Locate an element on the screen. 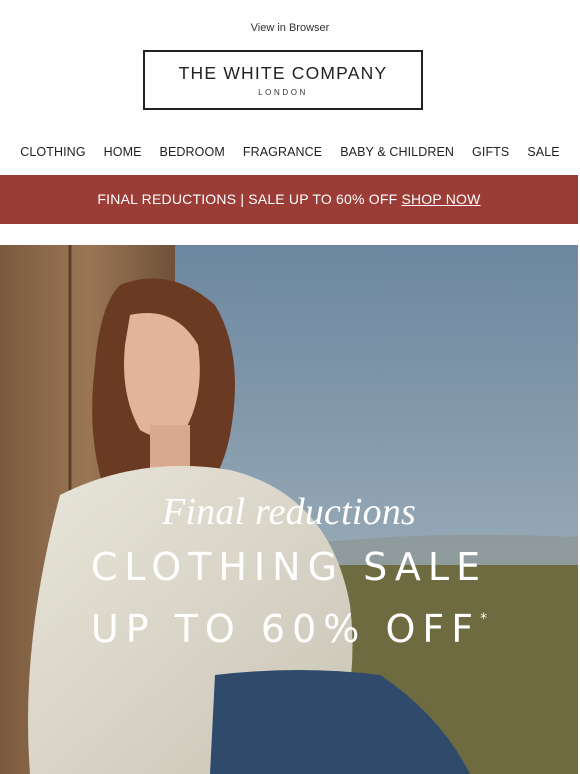  brand-logo: THE WHITE COMPANY LONDON is located at coordinates (283, 80).